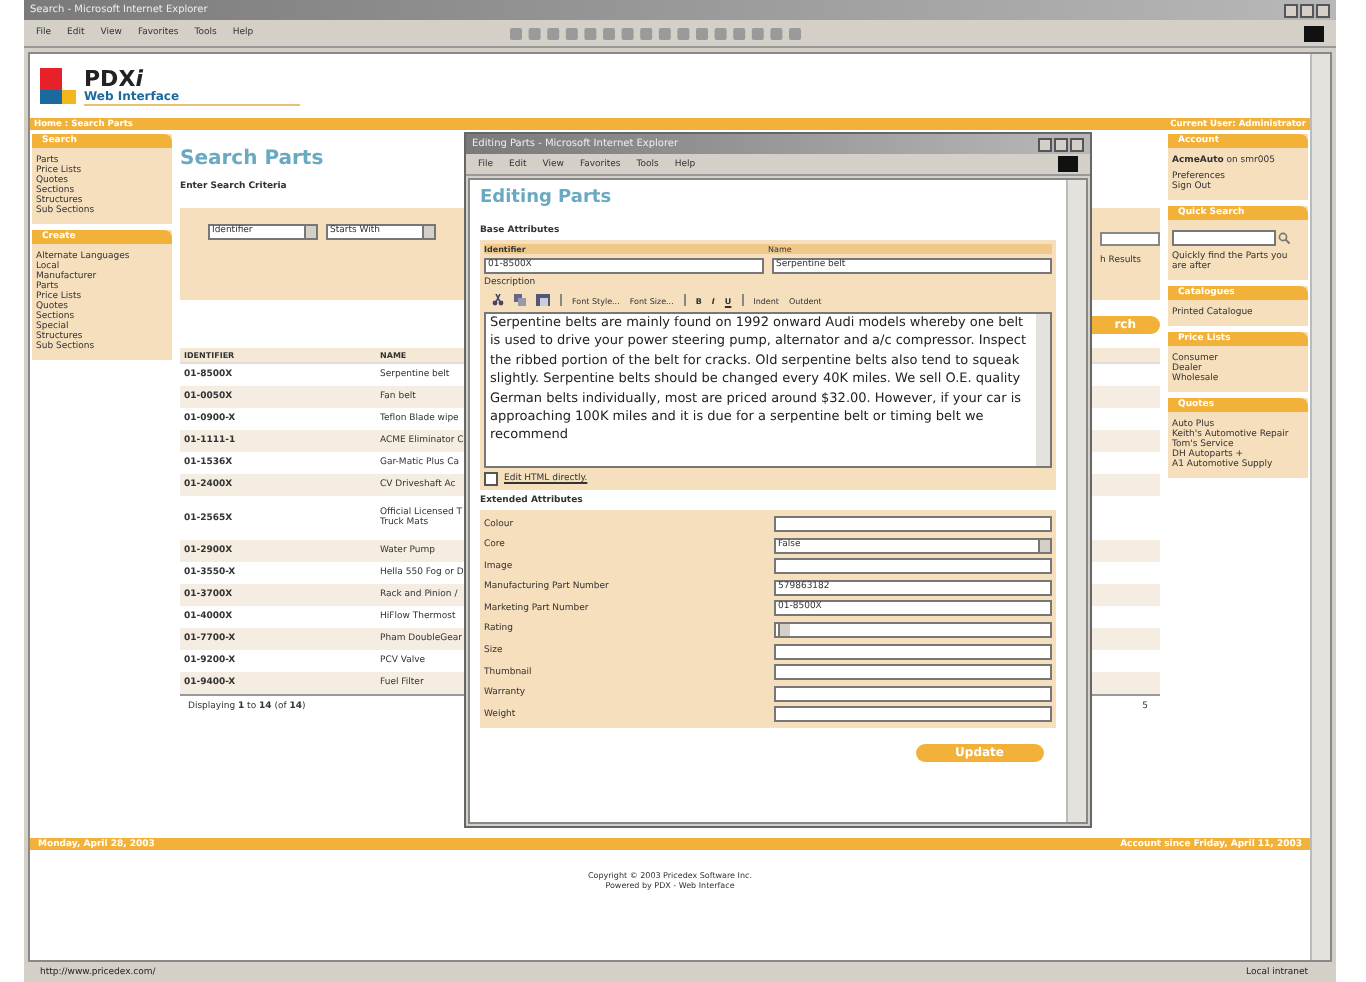  What do you see at coordinates (115, 78) in the screenshot?
I see `logo-text: PDXi` at bounding box center [115, 78].